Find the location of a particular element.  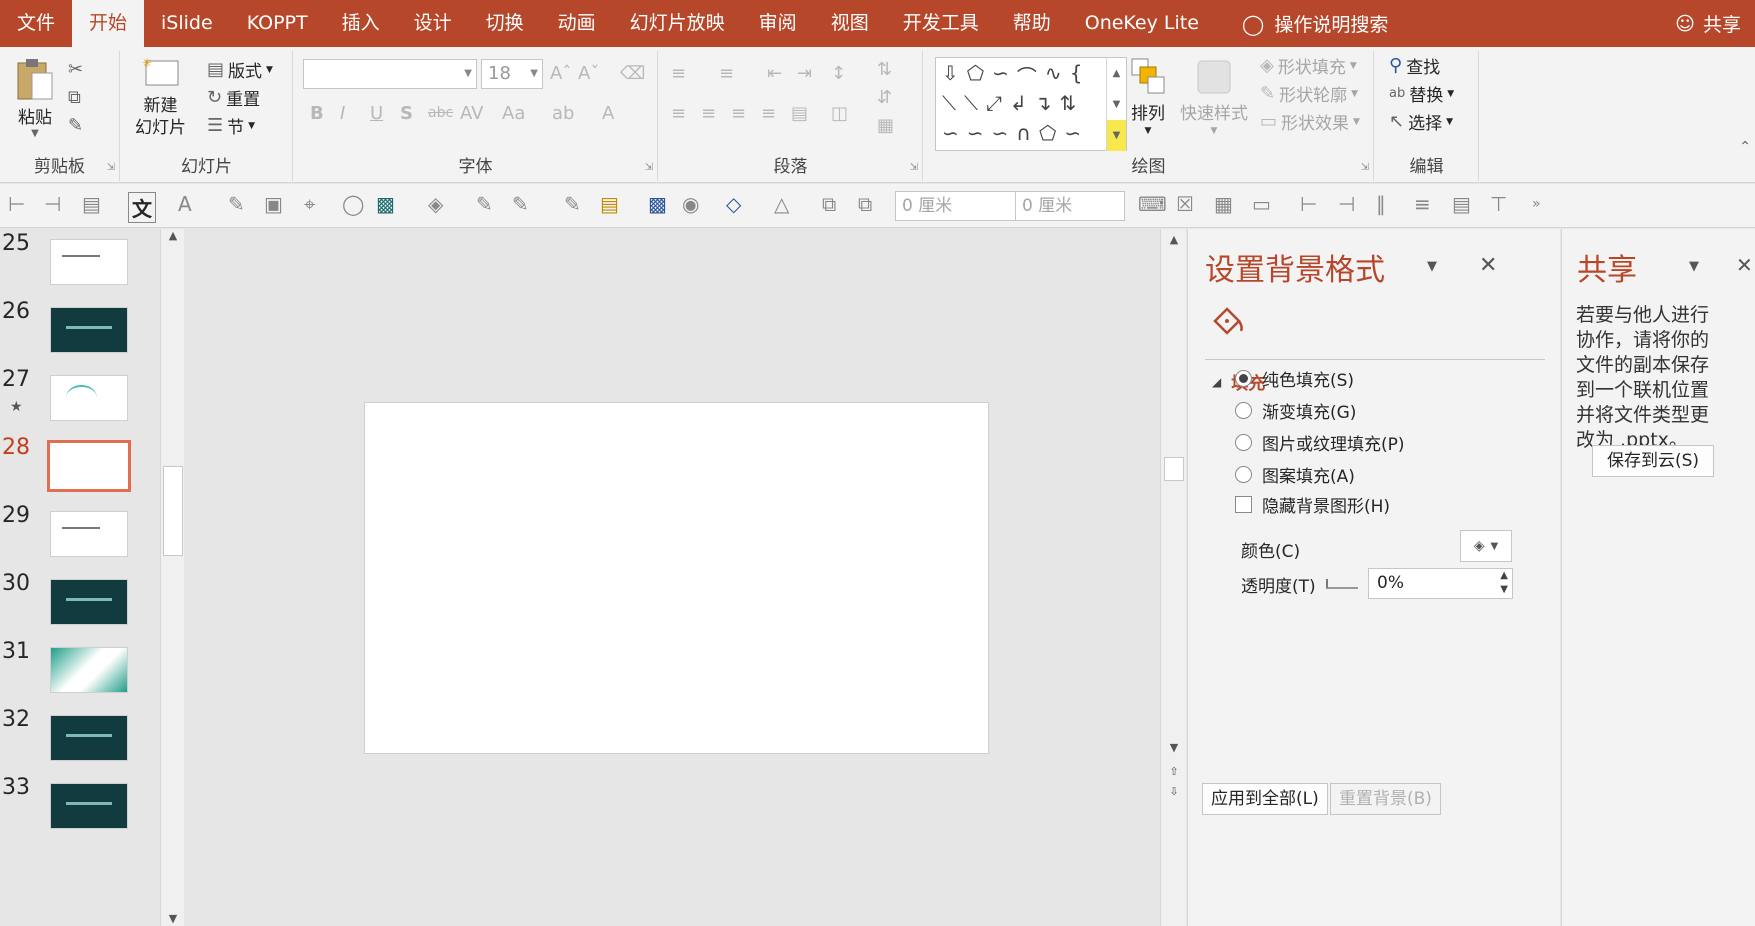

font-name-combo: ▼ is located at coordinates (390, 74).